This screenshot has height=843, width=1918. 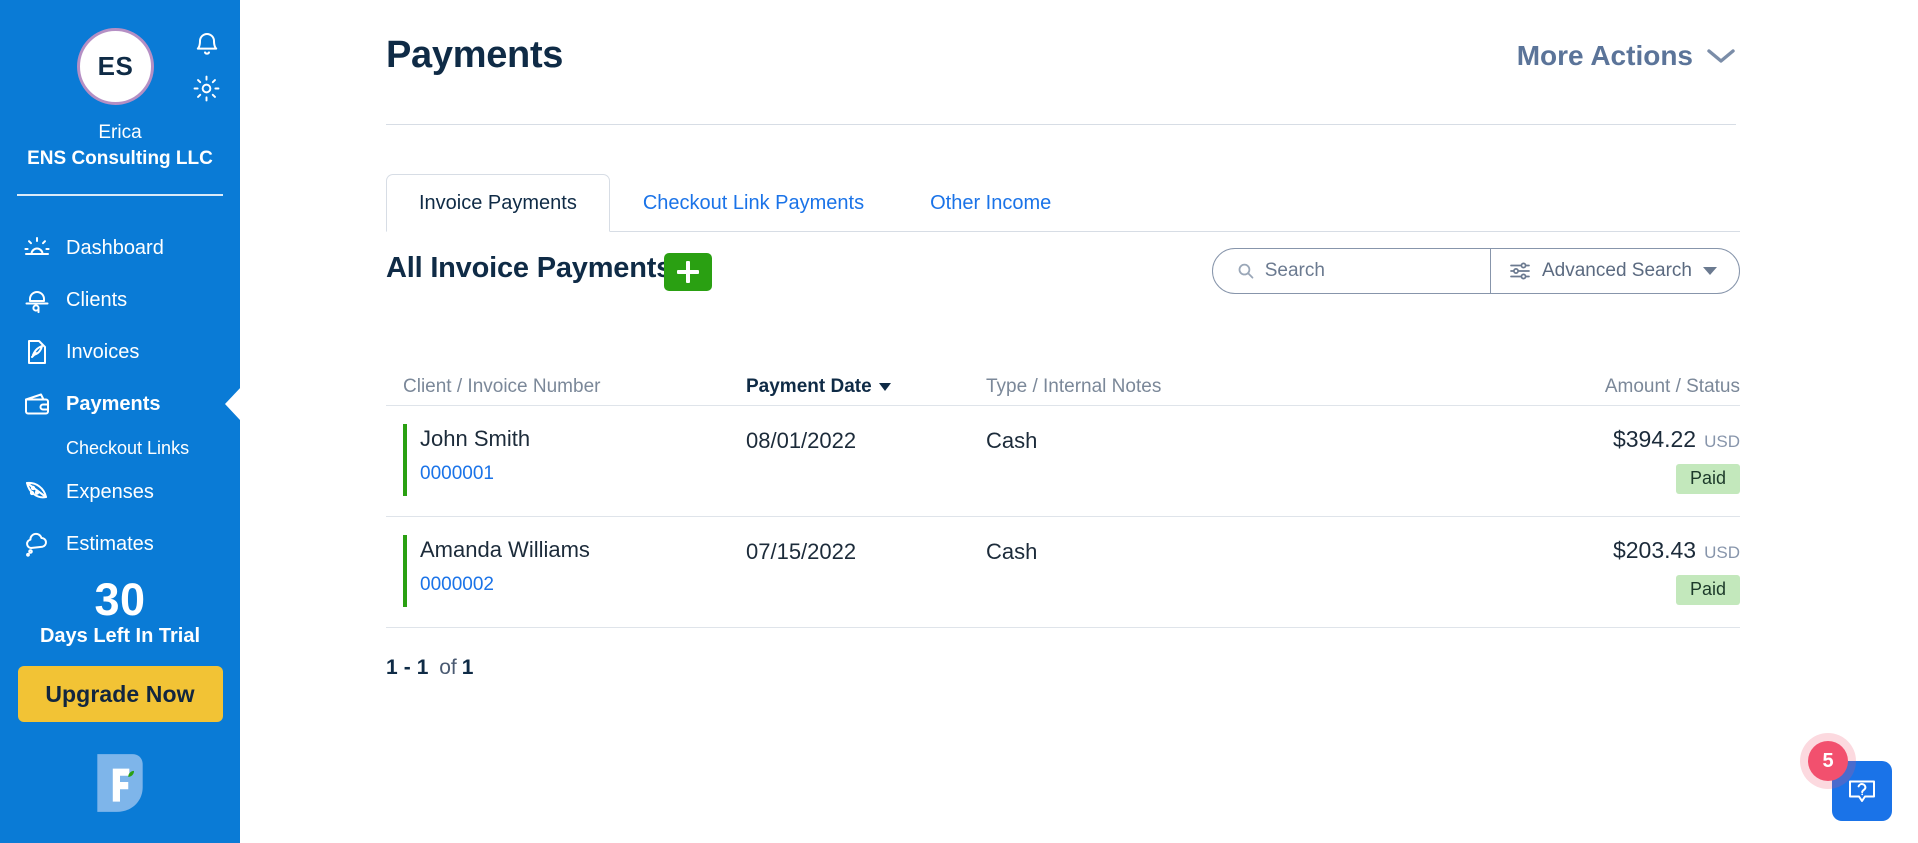 What do you see at coordinates (44, 248) in the screenshot?
I see `sunrise-icon` at bounding box center [44, 248].